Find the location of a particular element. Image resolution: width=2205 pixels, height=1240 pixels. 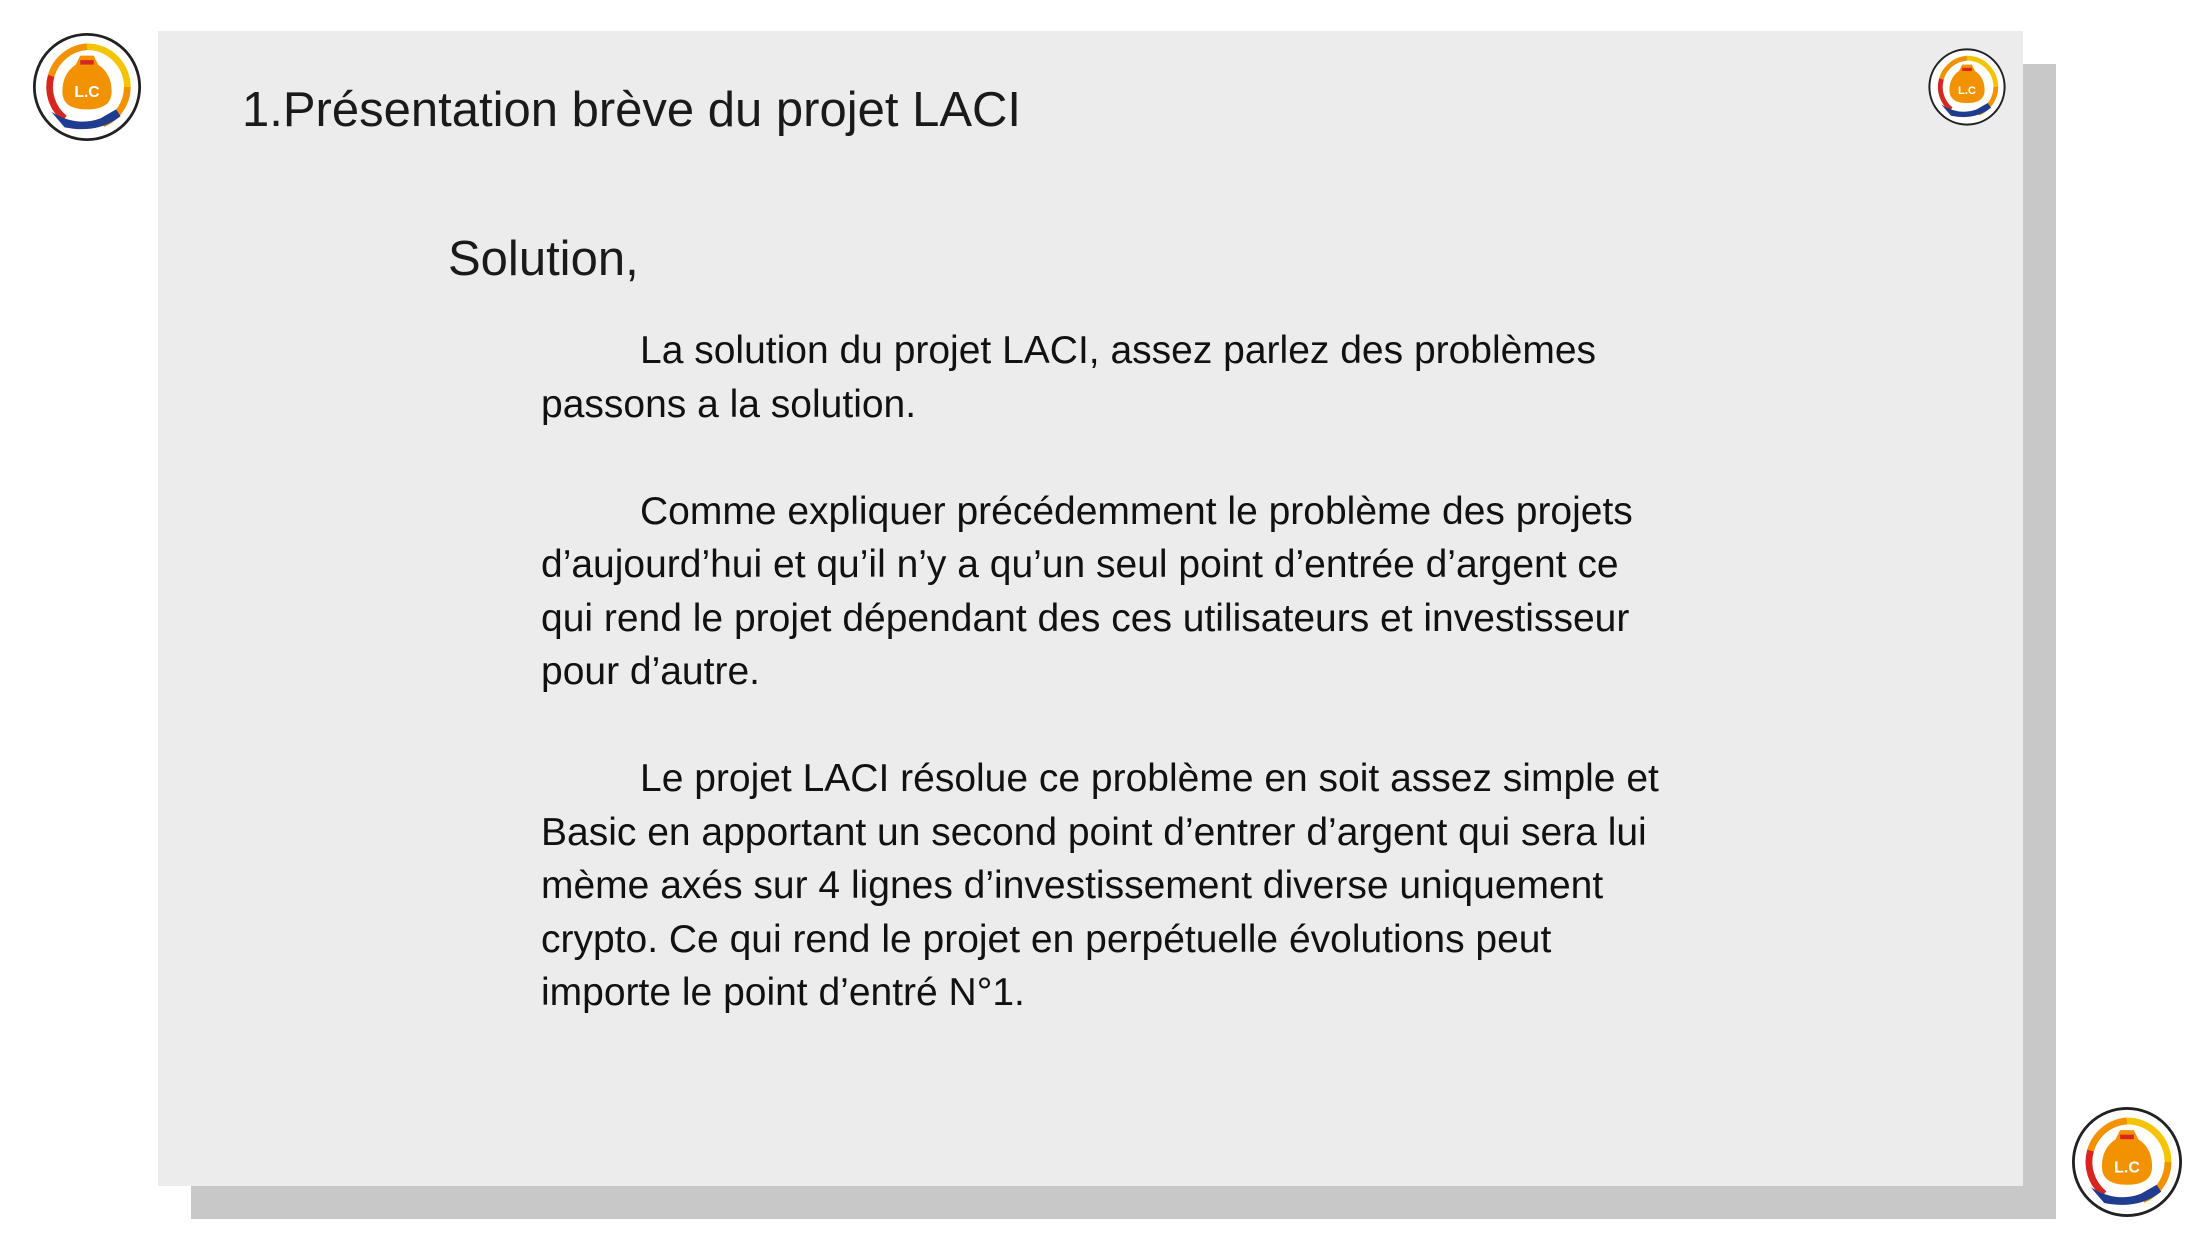

slide-subtitle: Solution, is located at coordinates (543, 259).